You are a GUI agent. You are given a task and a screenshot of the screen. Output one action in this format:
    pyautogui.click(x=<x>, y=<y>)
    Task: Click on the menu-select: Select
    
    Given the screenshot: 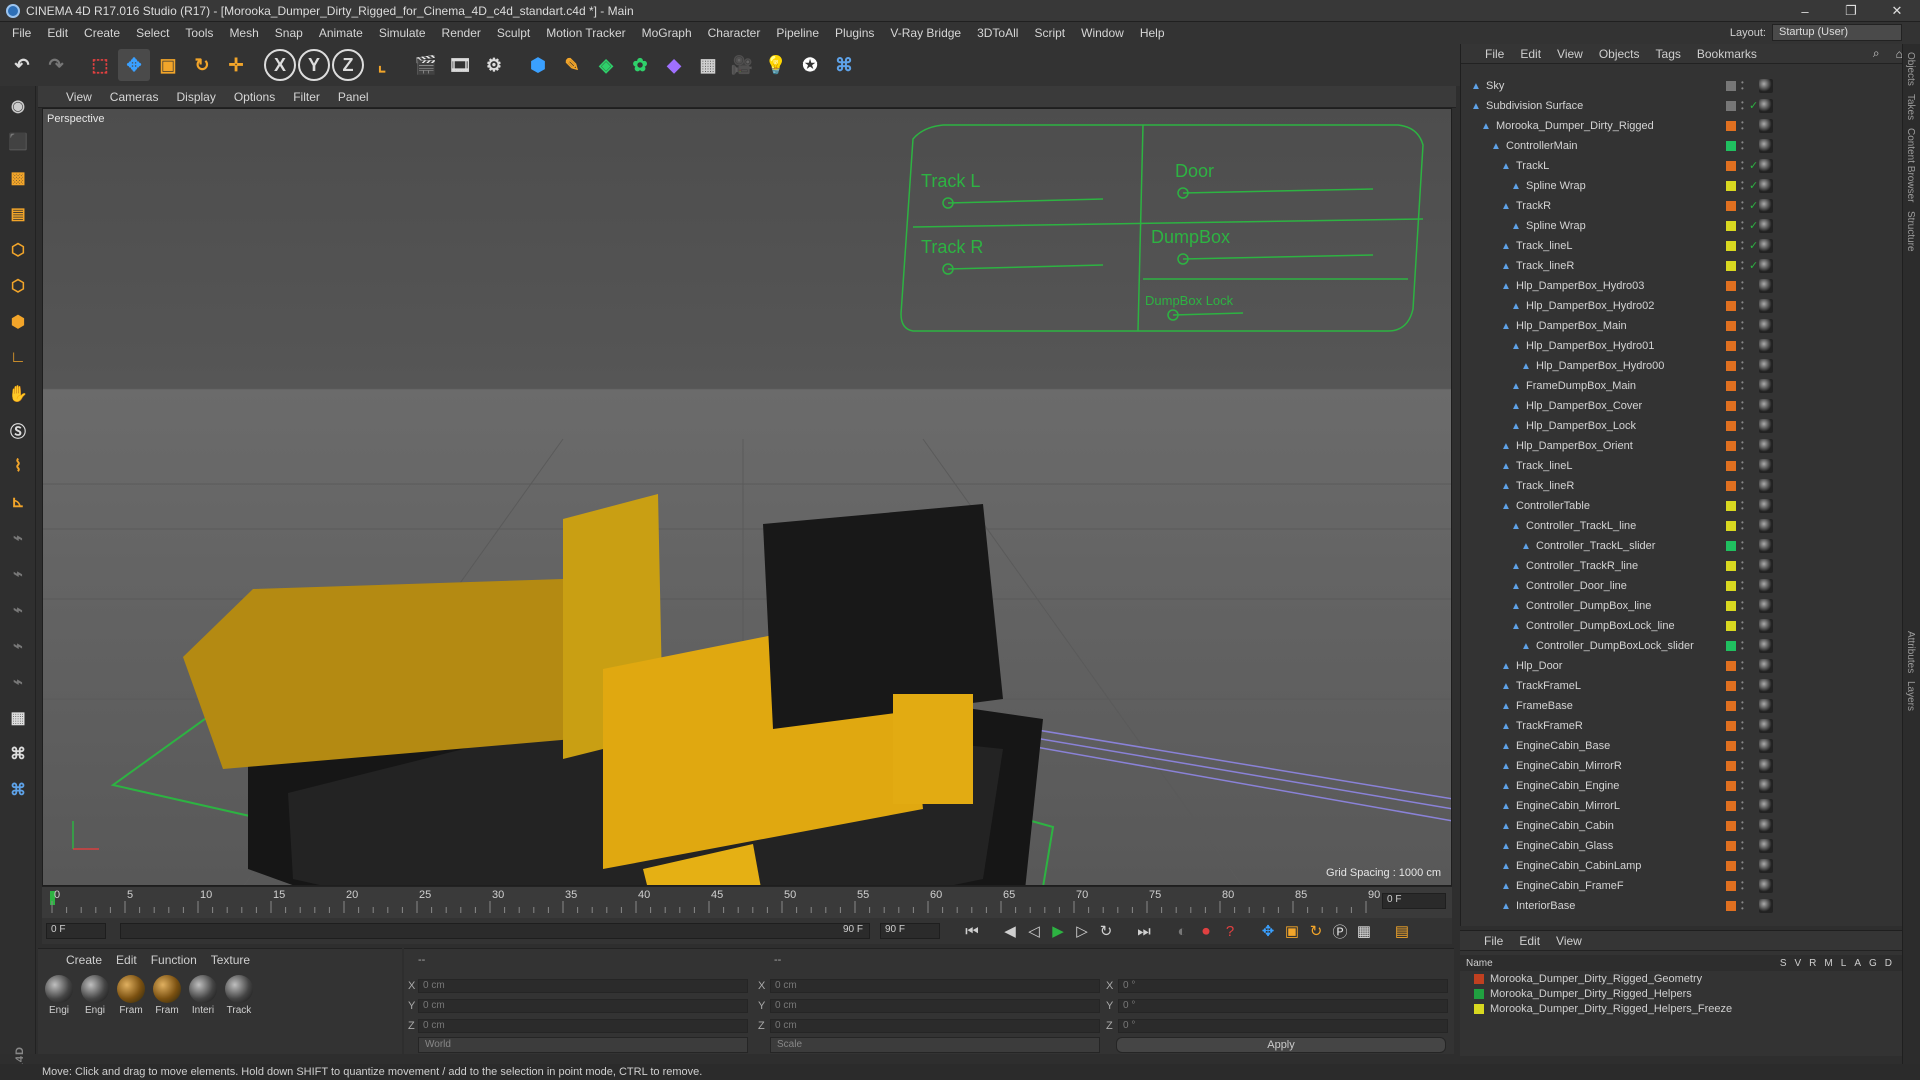 What is the action you would take?
    pyautogui.click(x=152, y=33)
    